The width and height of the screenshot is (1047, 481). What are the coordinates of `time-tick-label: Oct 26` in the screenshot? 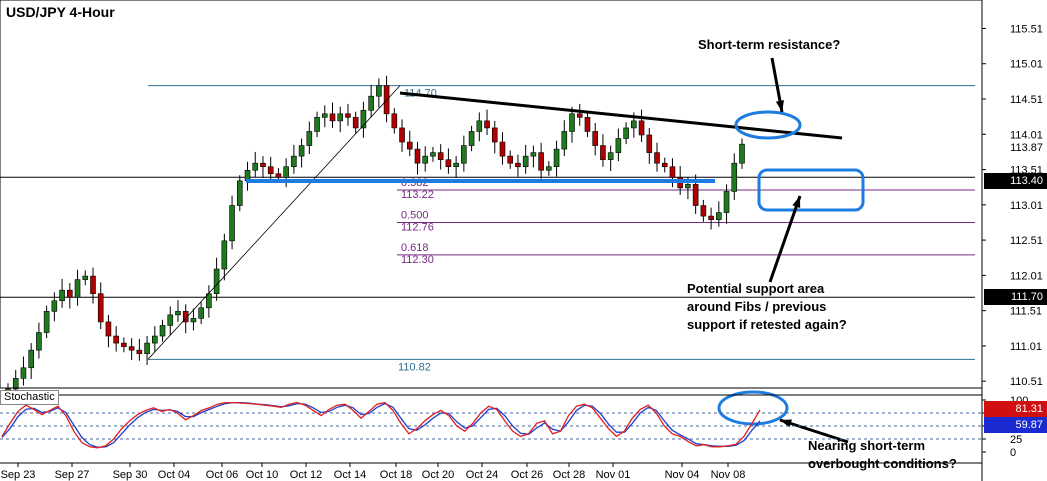 It's located at (527, 475).